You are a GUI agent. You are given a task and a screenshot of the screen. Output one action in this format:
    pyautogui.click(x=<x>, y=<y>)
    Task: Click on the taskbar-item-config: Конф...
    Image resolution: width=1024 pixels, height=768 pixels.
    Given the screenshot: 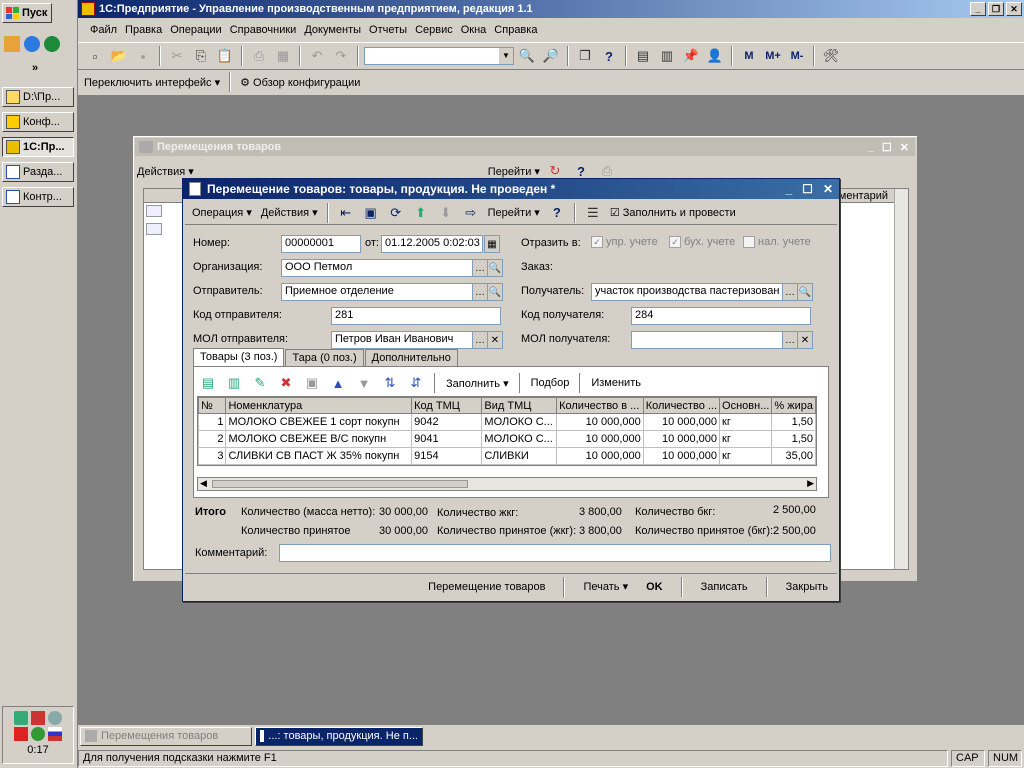 What is the action you would take?
    pyautogui.click(x=38, y=122)
    